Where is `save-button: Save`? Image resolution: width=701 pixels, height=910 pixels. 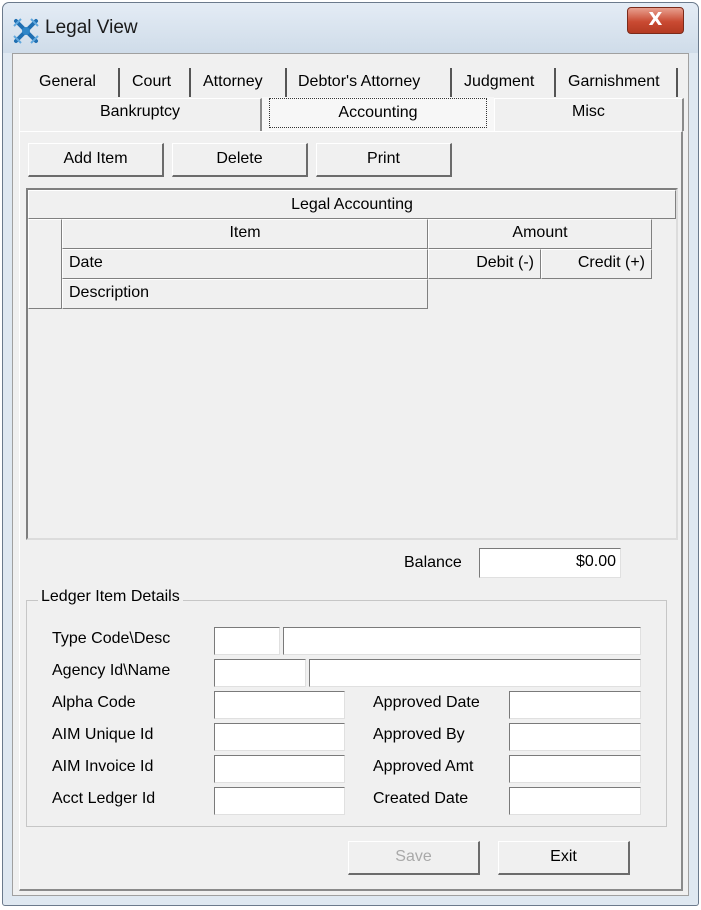 save-button: Save is located at coordinates (414, 858).